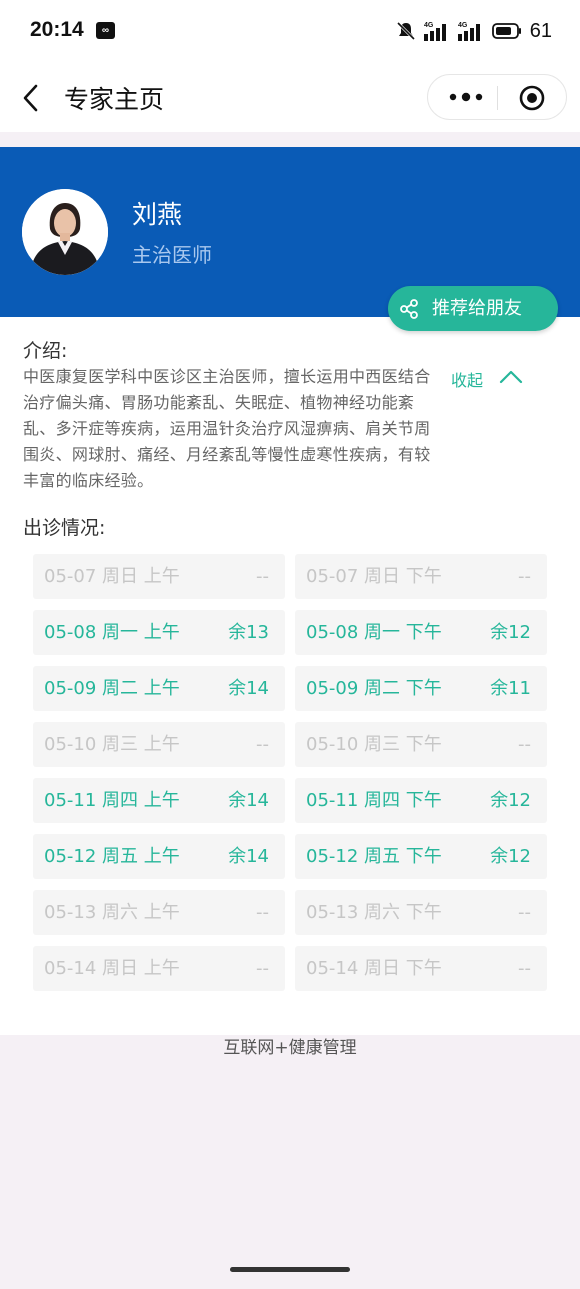  What do you see at coordinates (112, 912) in the screenshot?
I see `slot-date: 05-13 周六 上午` at bounding box center [112, 912].